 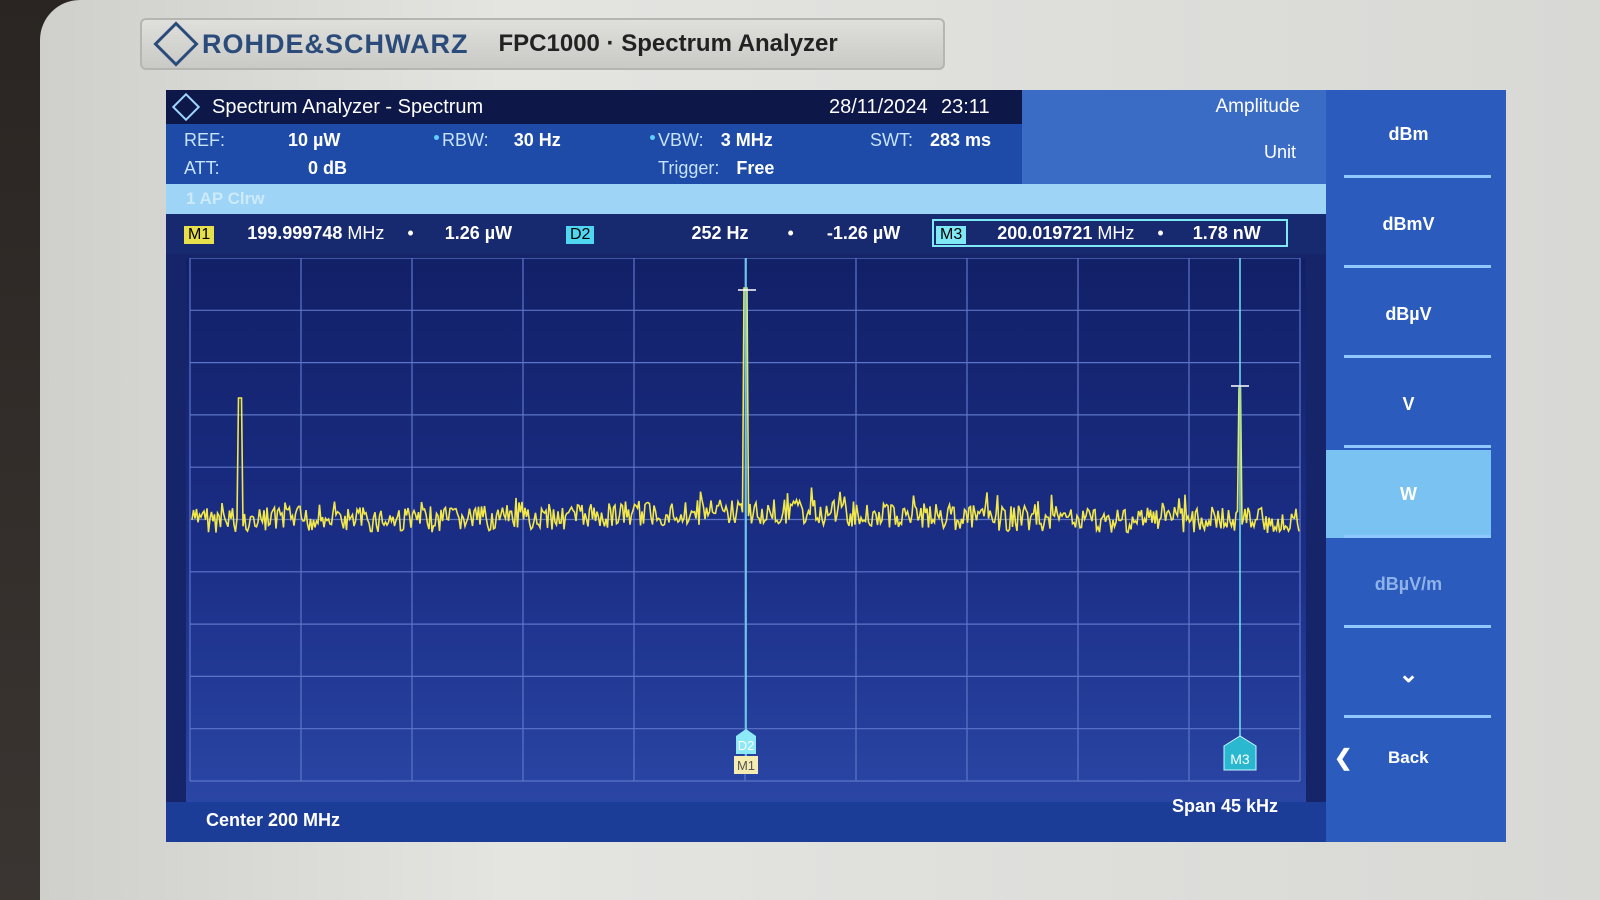 What do you see at coordinates (328, 168) in the screenshot?
I see `att-value: 0 dB` at bounding box center [328, 168].